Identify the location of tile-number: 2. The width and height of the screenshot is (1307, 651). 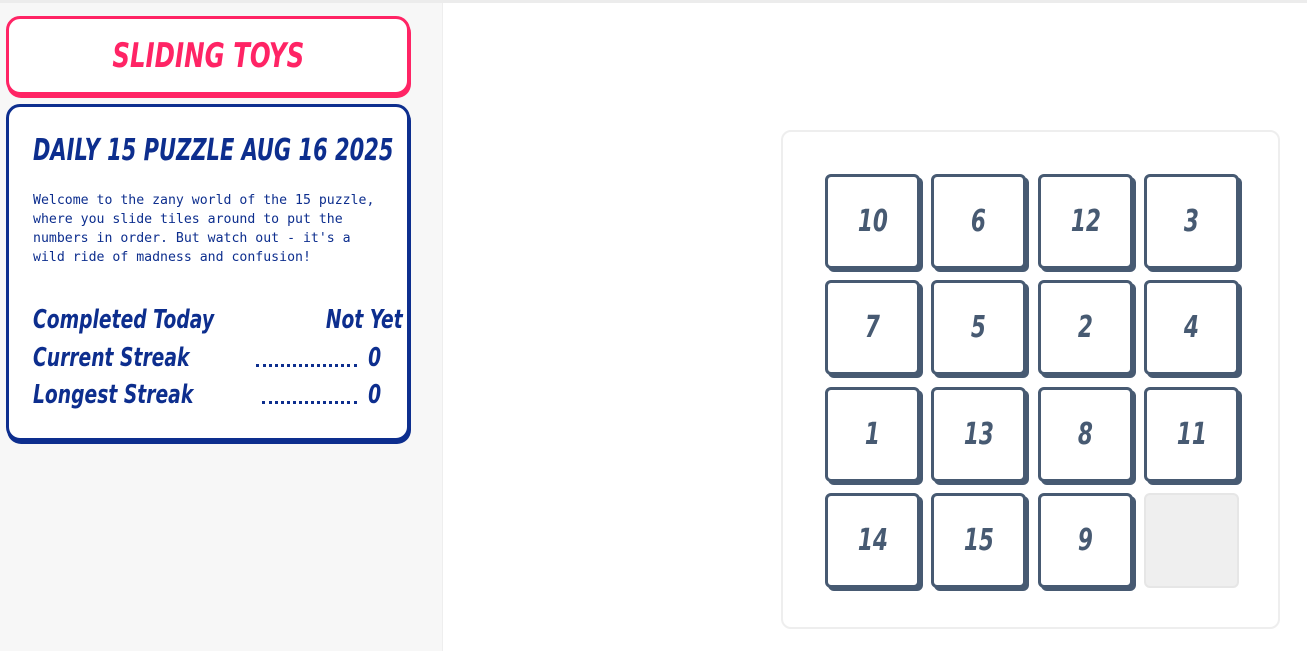
(1085, 327).